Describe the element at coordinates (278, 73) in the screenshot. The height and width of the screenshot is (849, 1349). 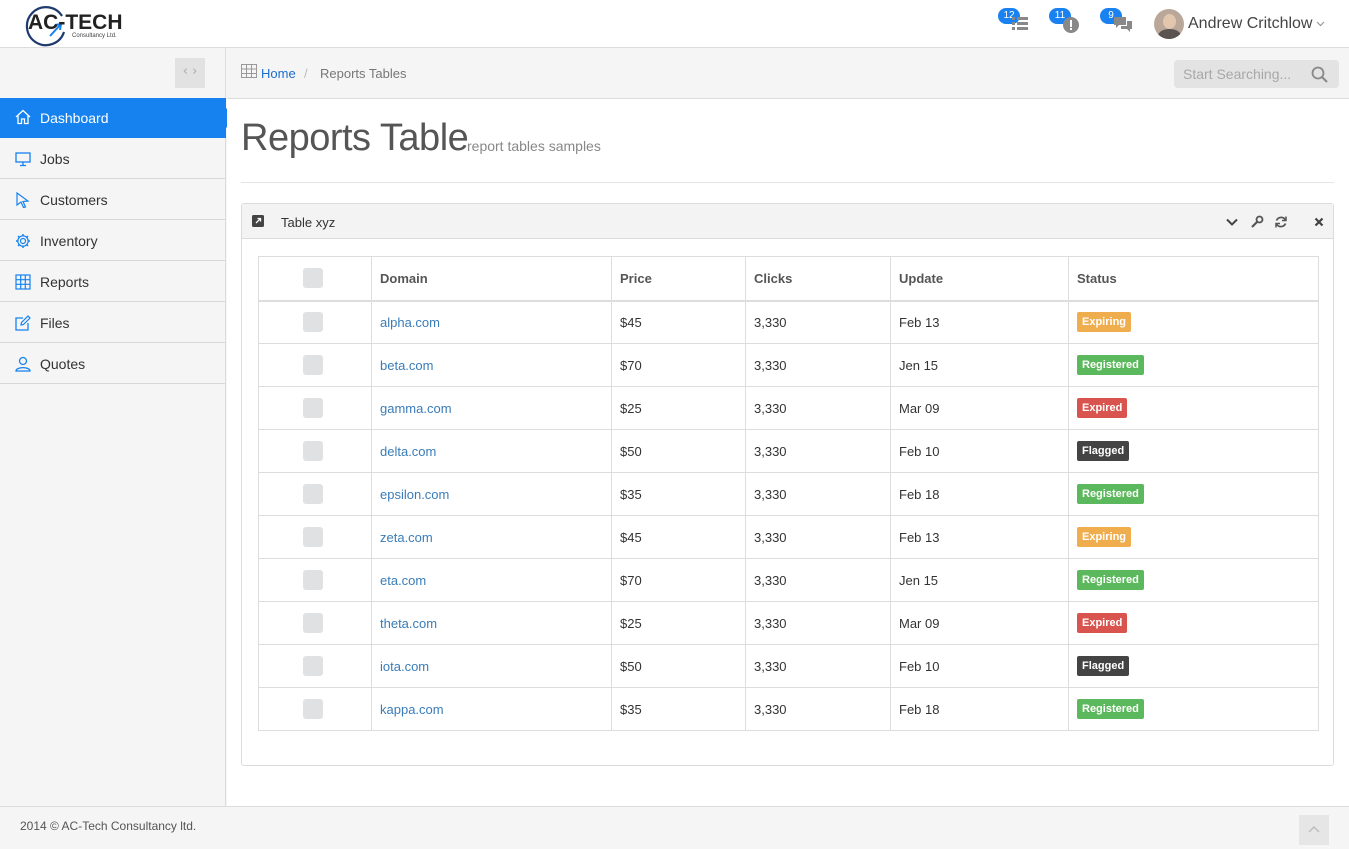
I see `breadcrumb-home-link: Home` at that location.